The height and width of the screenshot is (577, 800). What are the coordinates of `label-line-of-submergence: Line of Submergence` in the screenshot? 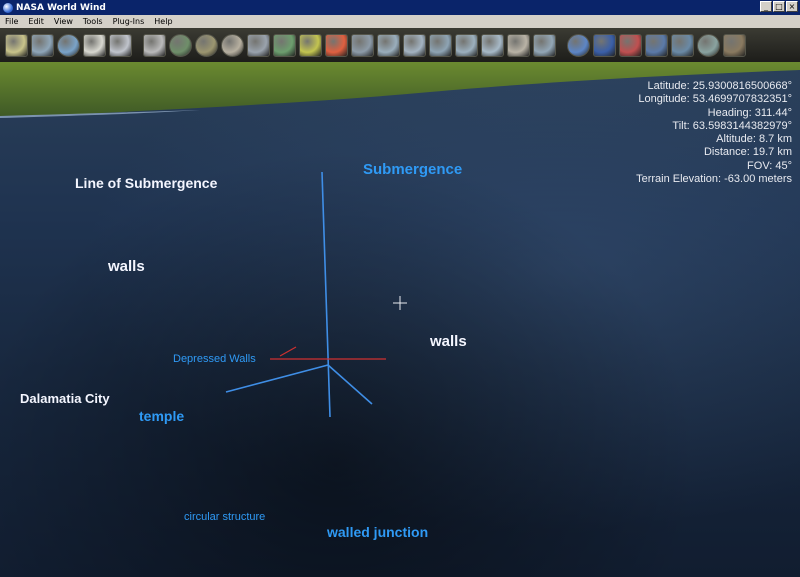 It's located at (146, 183).